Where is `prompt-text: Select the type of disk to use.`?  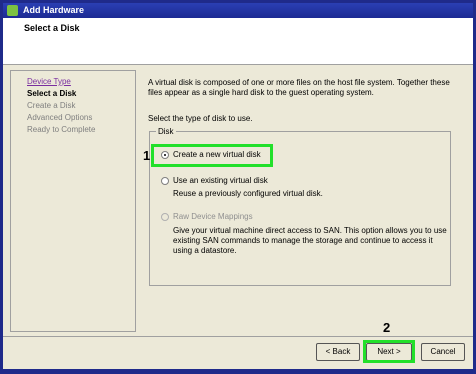 prompt-text: Select the type of disk to use. is located at coordinates (200, 118).